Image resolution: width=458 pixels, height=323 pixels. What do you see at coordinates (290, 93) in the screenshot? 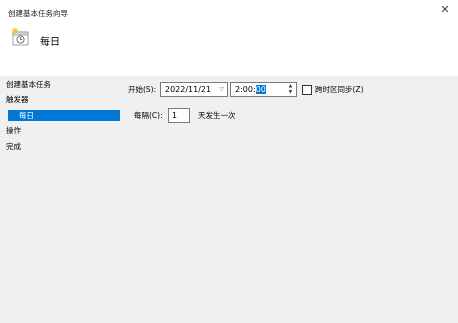
I see `spin-down-icon: ▼` at bounding box center [290, 93].